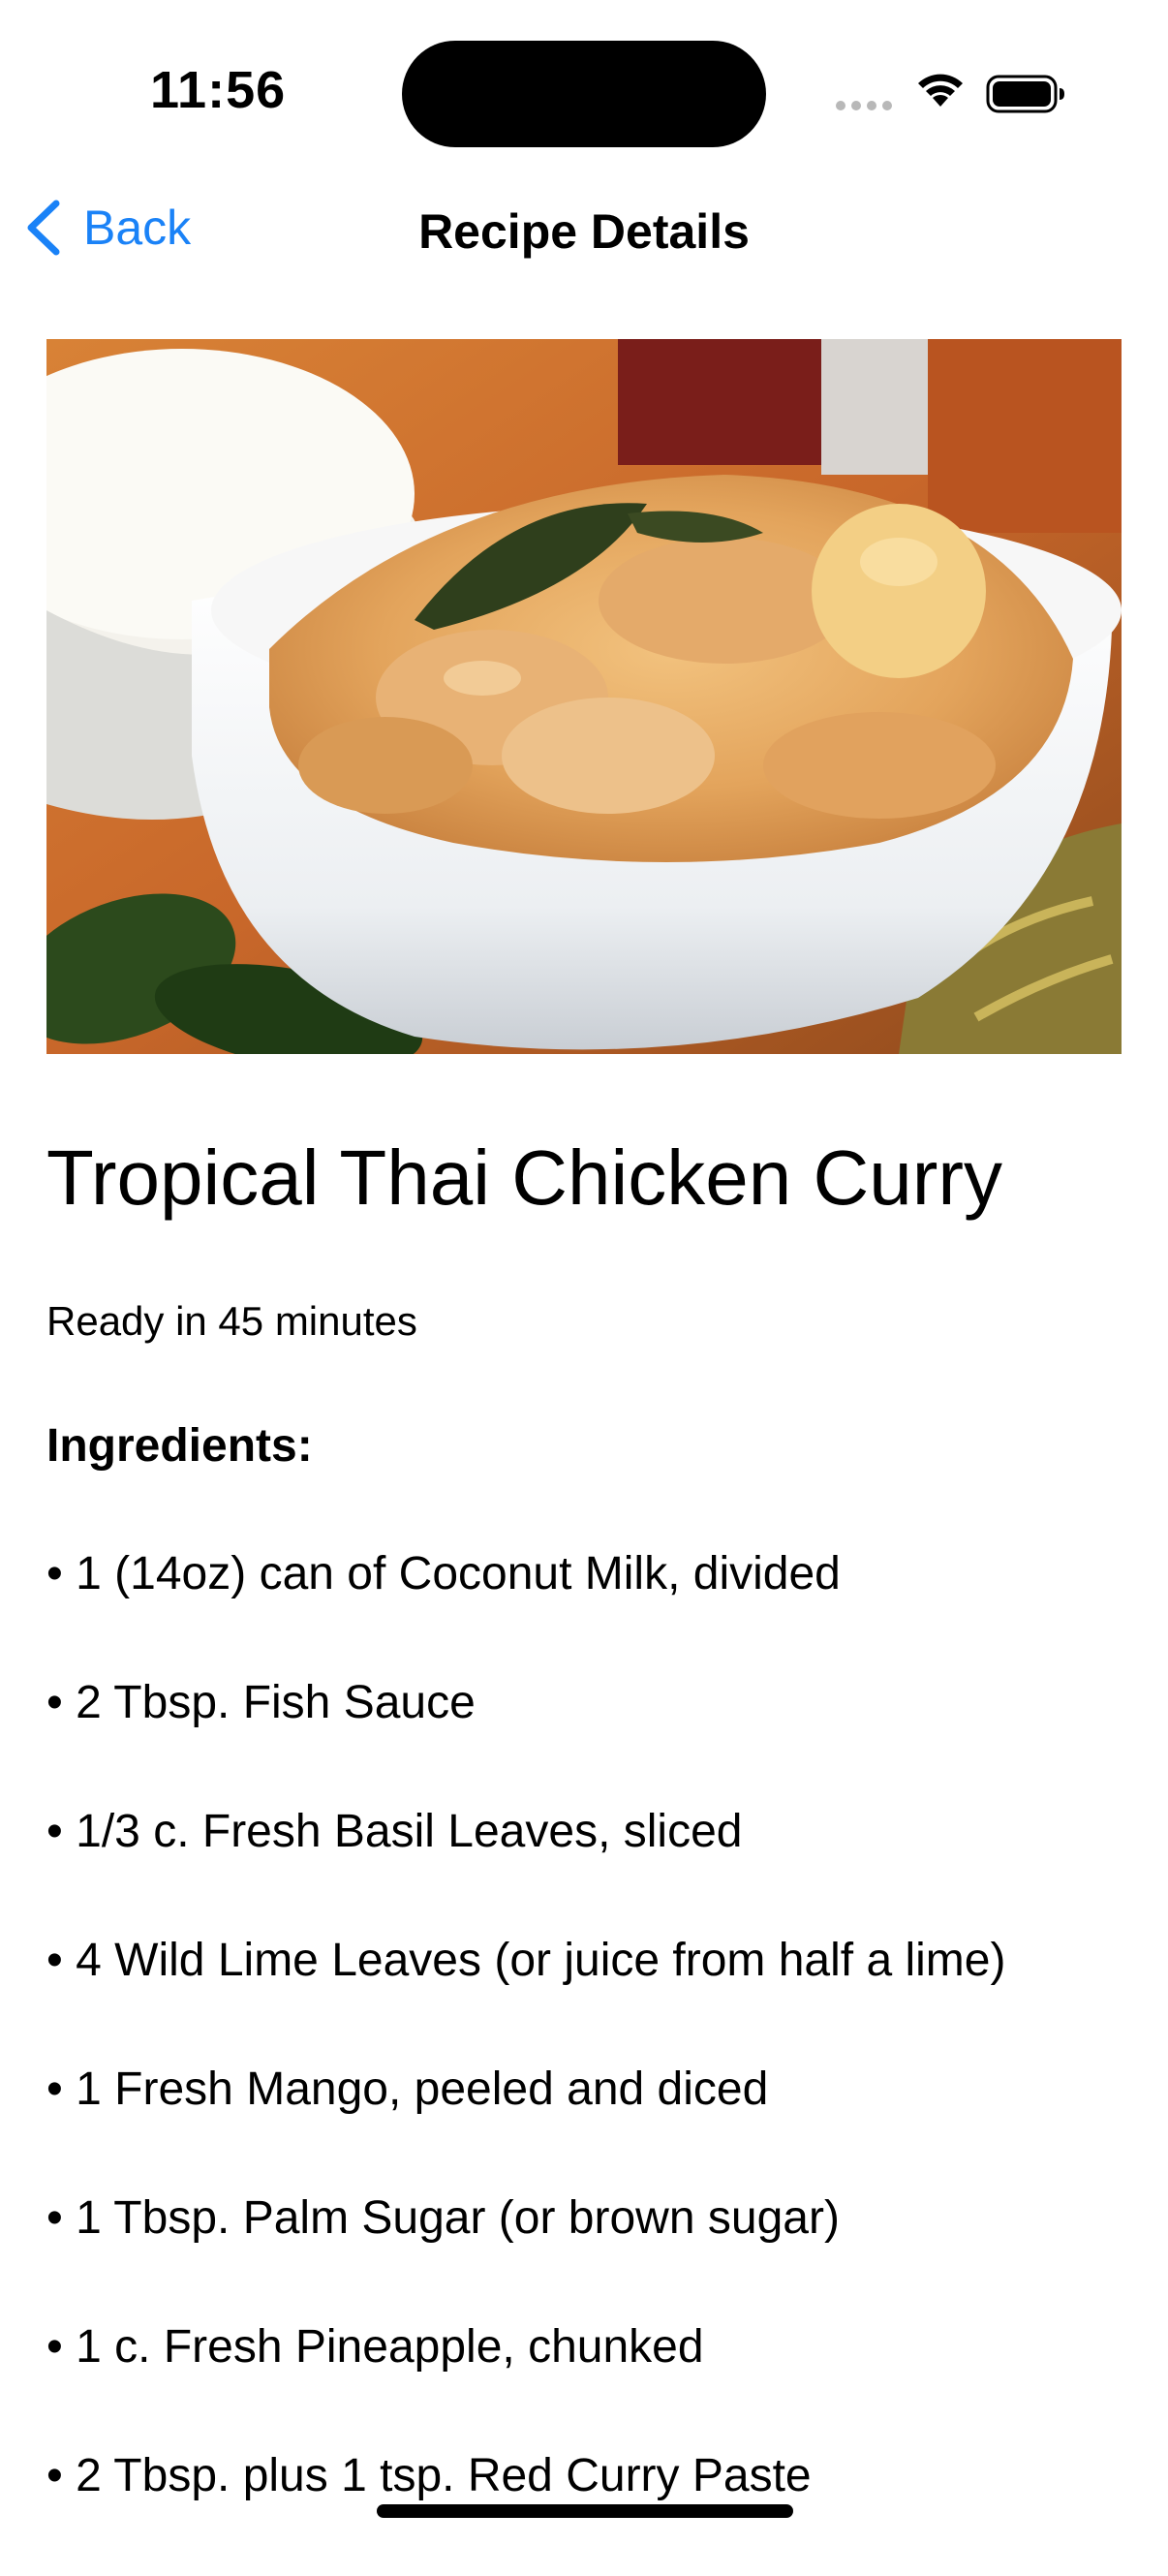 Image resolution: width=1168 pixels, height=2576 pixels. I want to click on status-bar: 11:56, so click(584, 97).